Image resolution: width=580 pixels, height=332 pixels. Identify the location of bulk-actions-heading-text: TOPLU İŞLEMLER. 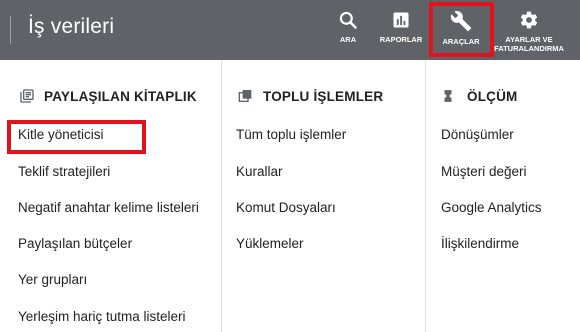
(323, 96).